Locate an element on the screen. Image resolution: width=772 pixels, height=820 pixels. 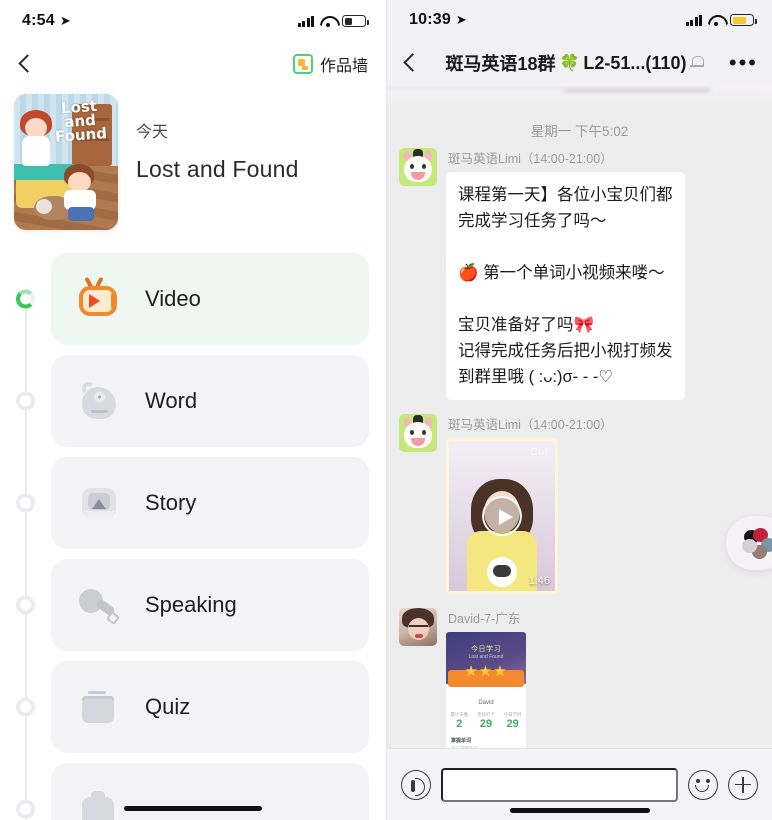
story-book-icon is located at coordinates (99, 503).